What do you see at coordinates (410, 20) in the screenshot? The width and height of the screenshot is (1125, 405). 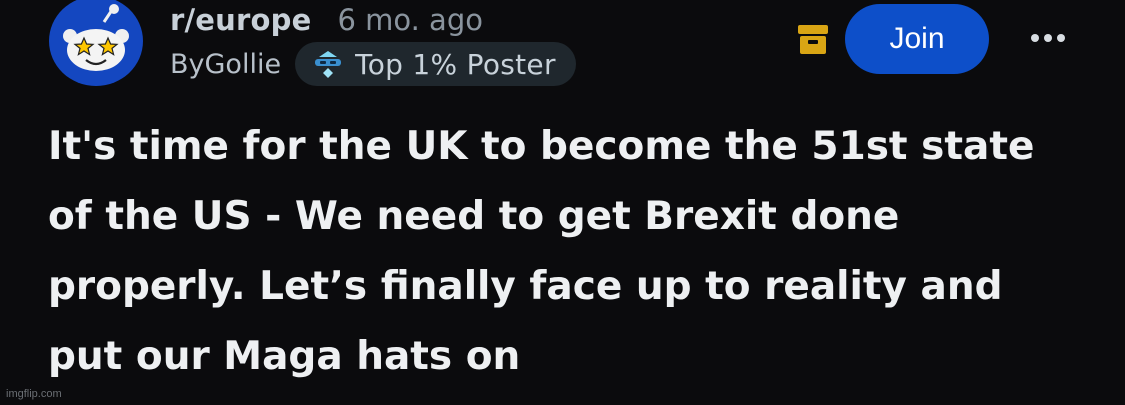 I see `post-age: 6 mo. ago` at bounding box center [410, 20].